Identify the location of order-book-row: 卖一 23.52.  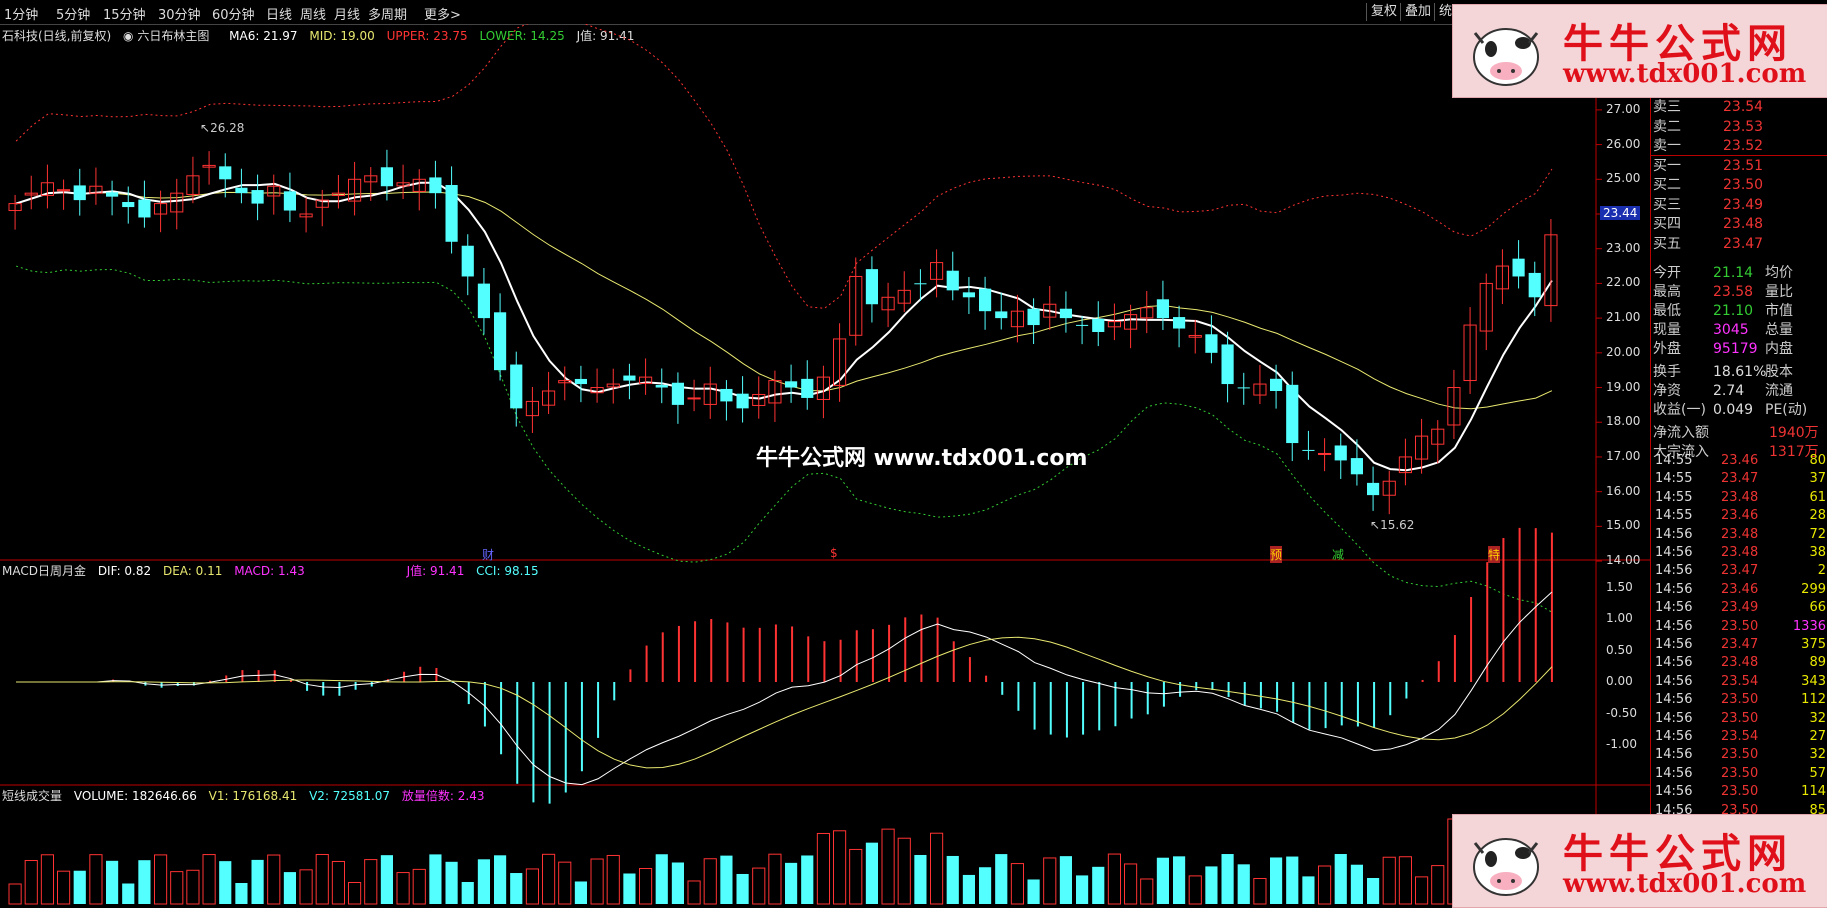
(1739, 146).